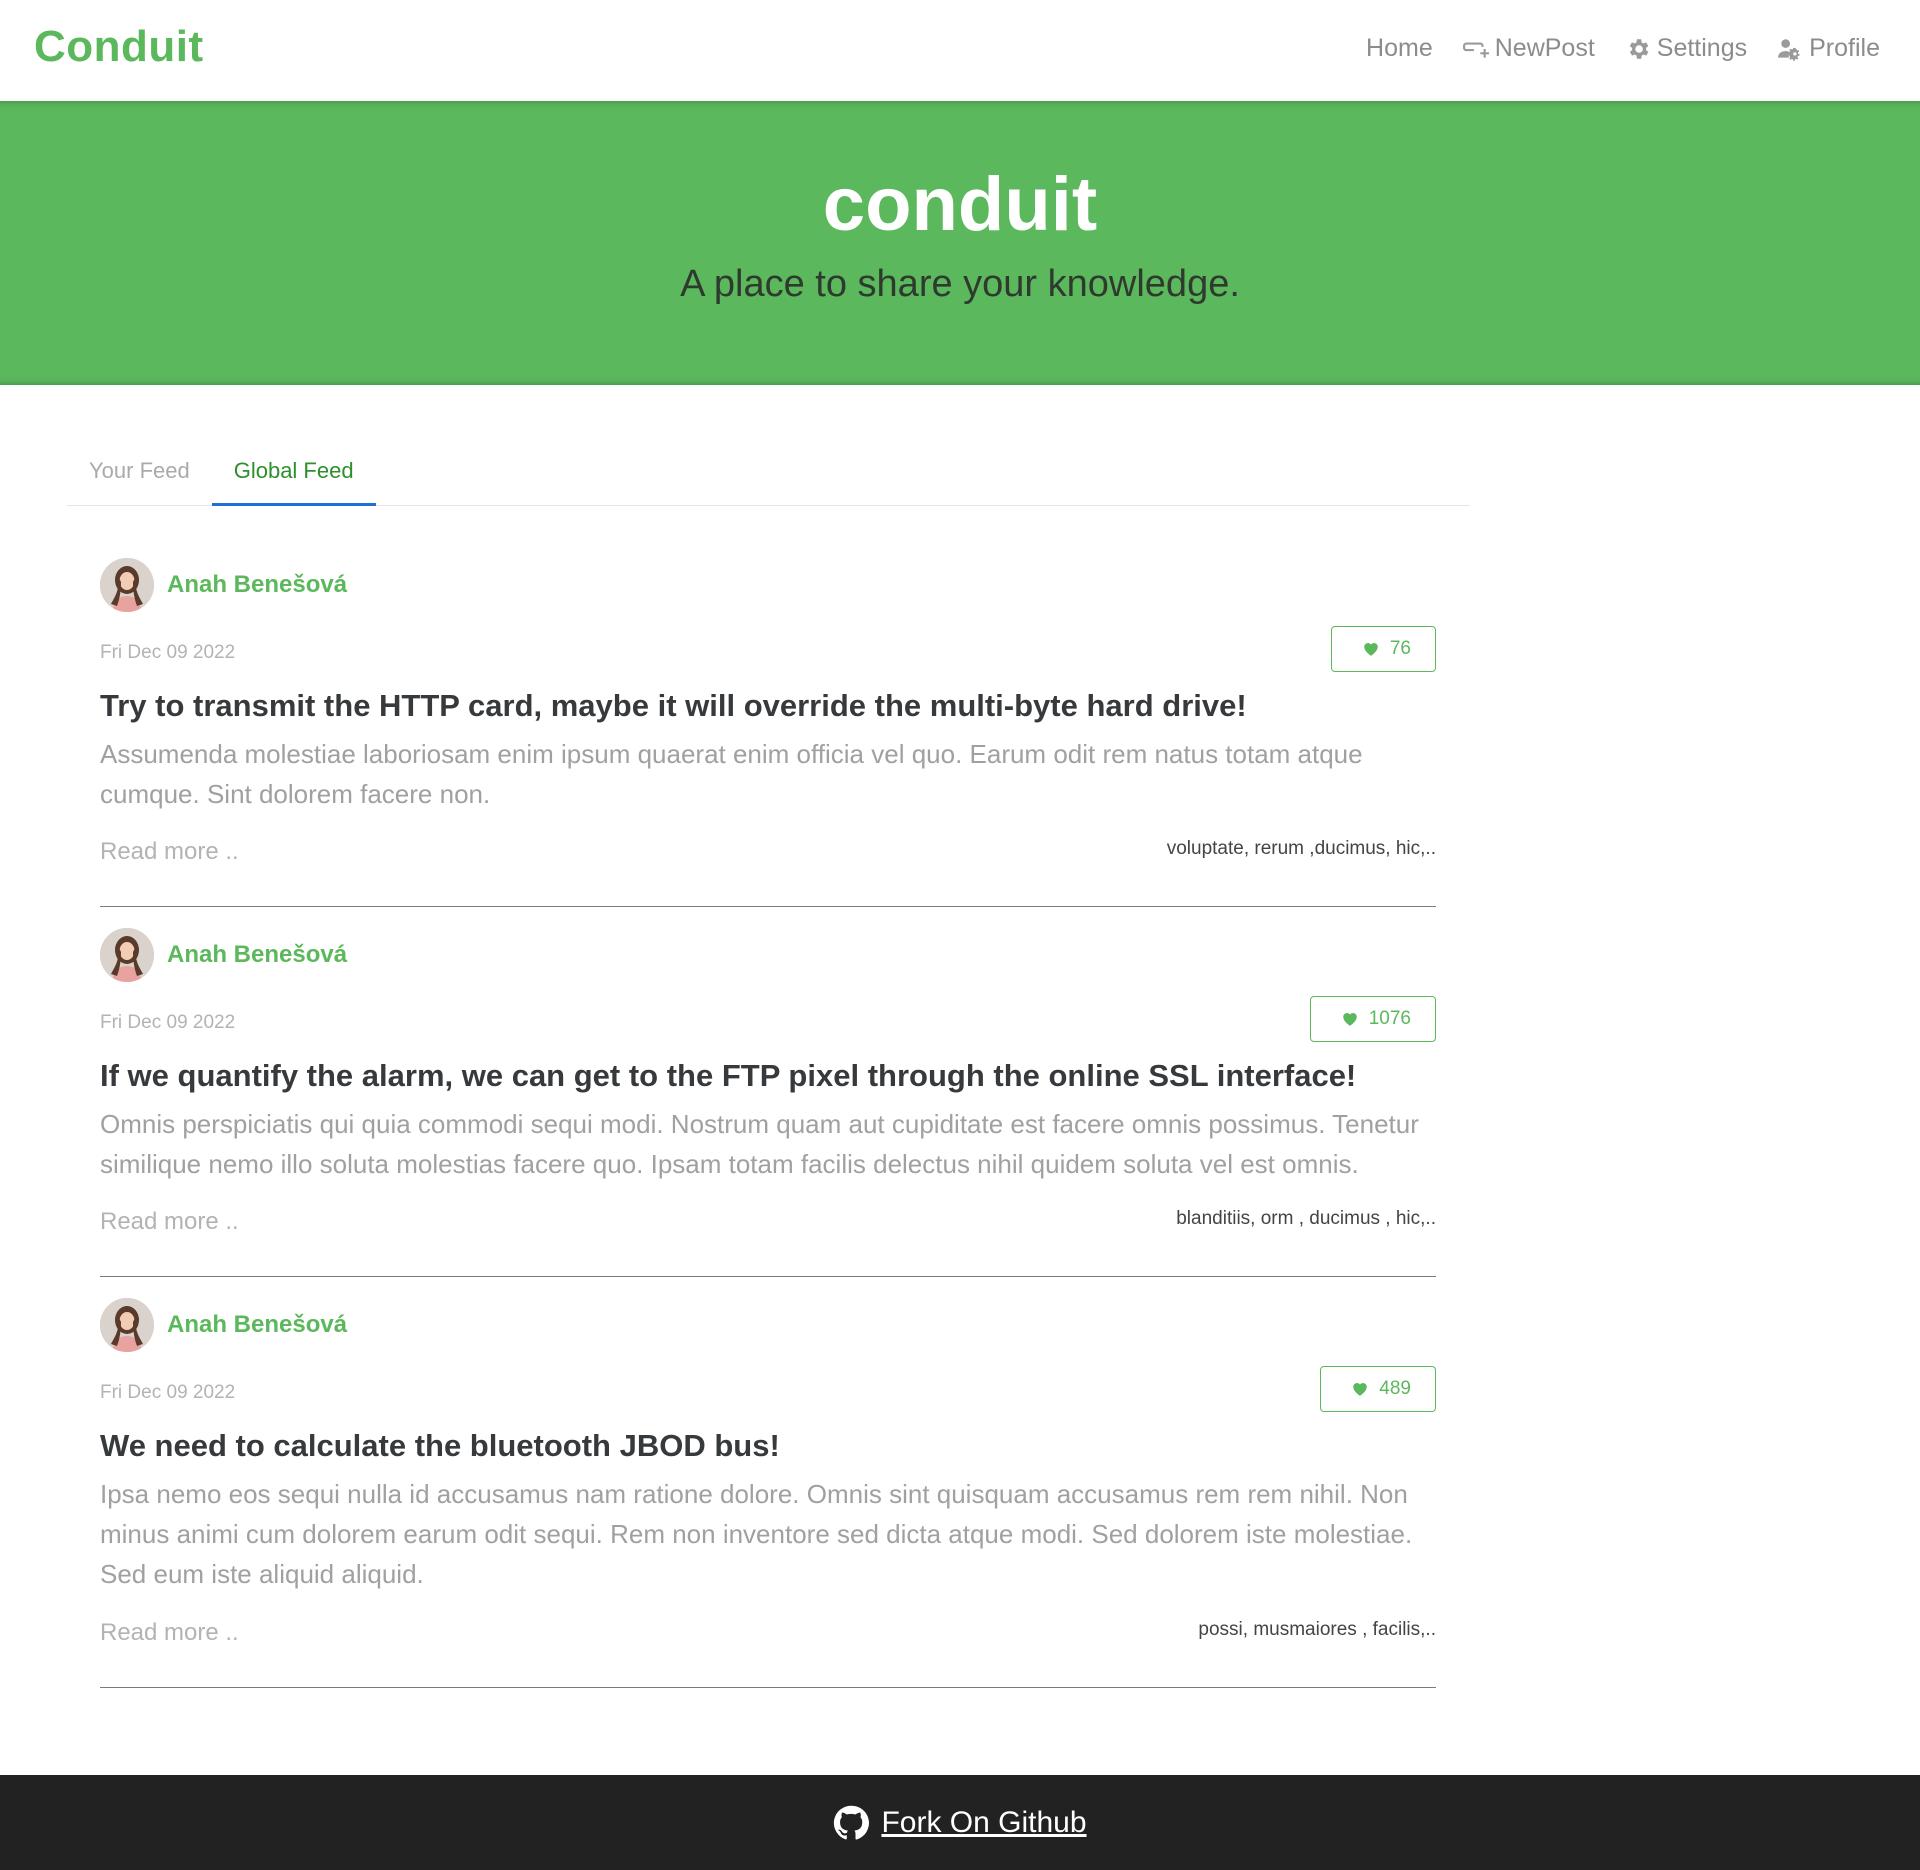 This screenshot has height=1870, width=1920. I want to click on nav-settings-link: Settings, so click(1686, 48).